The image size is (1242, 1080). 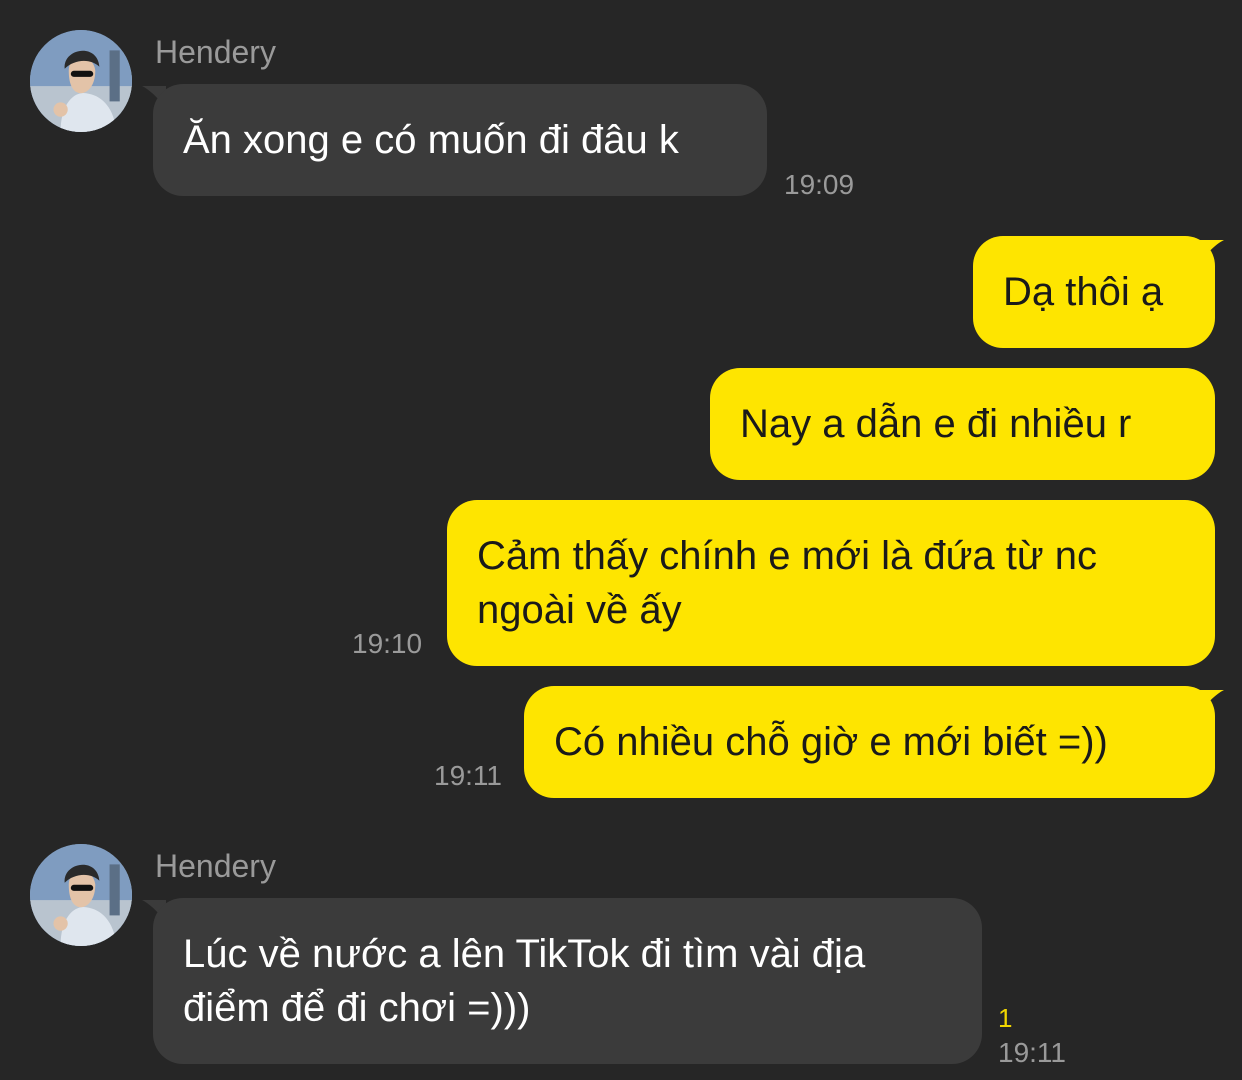 I want to click on message-bubble-incoming: Ăn xong e có muốn đi đâu k, so click(x=460, y=140).